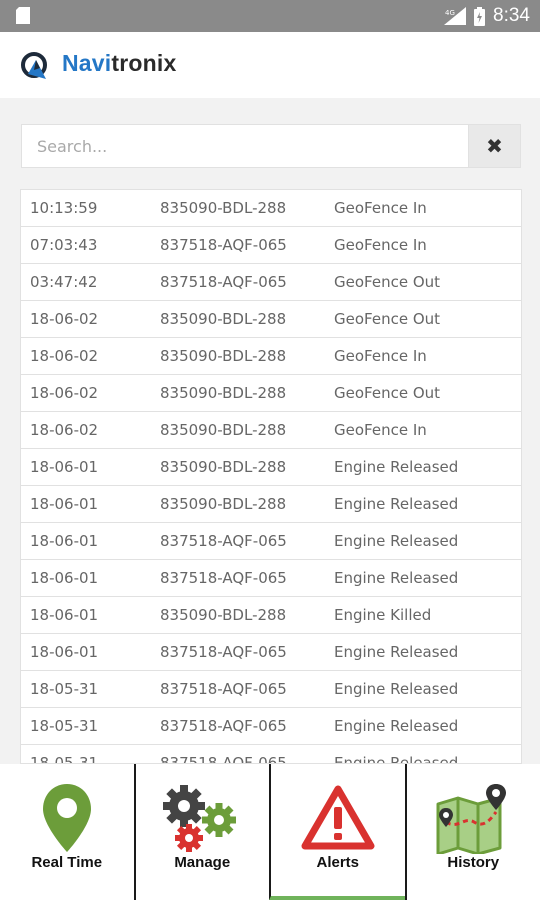 The height and width of the screenshot is (900, 540). I want to click on search-bar: ✖, so click(271, 146).